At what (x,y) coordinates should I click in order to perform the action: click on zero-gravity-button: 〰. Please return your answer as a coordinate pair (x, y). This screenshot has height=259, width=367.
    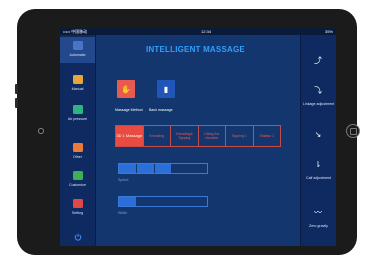
    Looking at the image, I should click on (318, 212).